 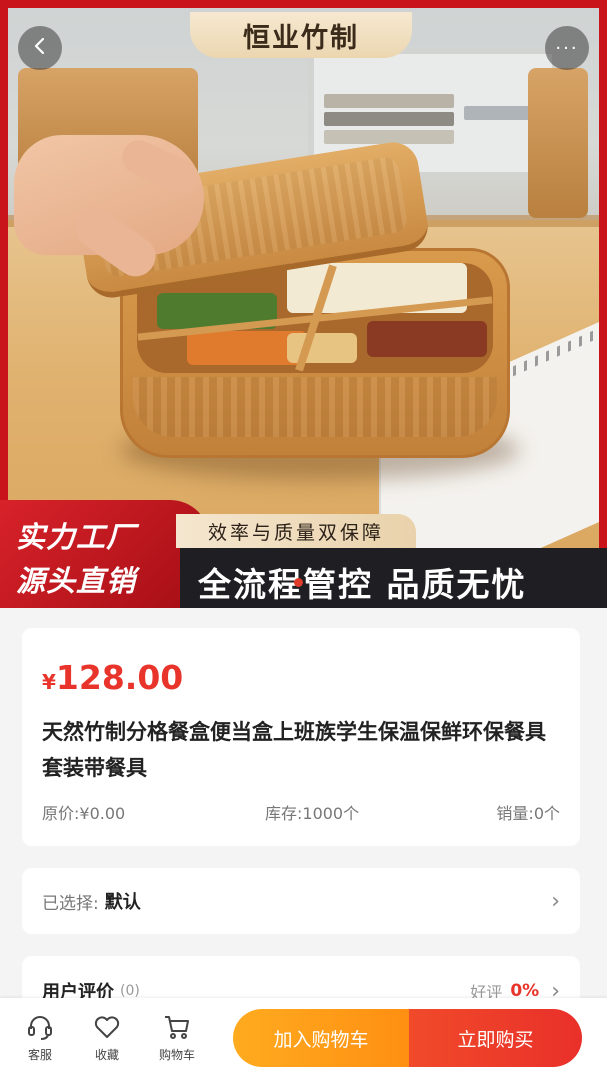 I want to click on more-dots-icon: ···, so click(x=567, y=48).